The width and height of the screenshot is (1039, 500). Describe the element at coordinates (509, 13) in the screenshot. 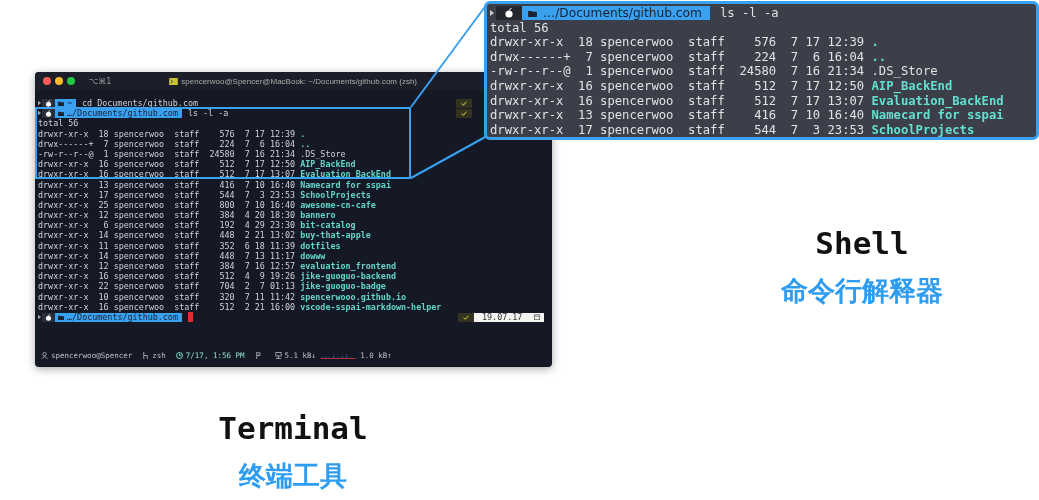

I see `apple-icon` at that location.